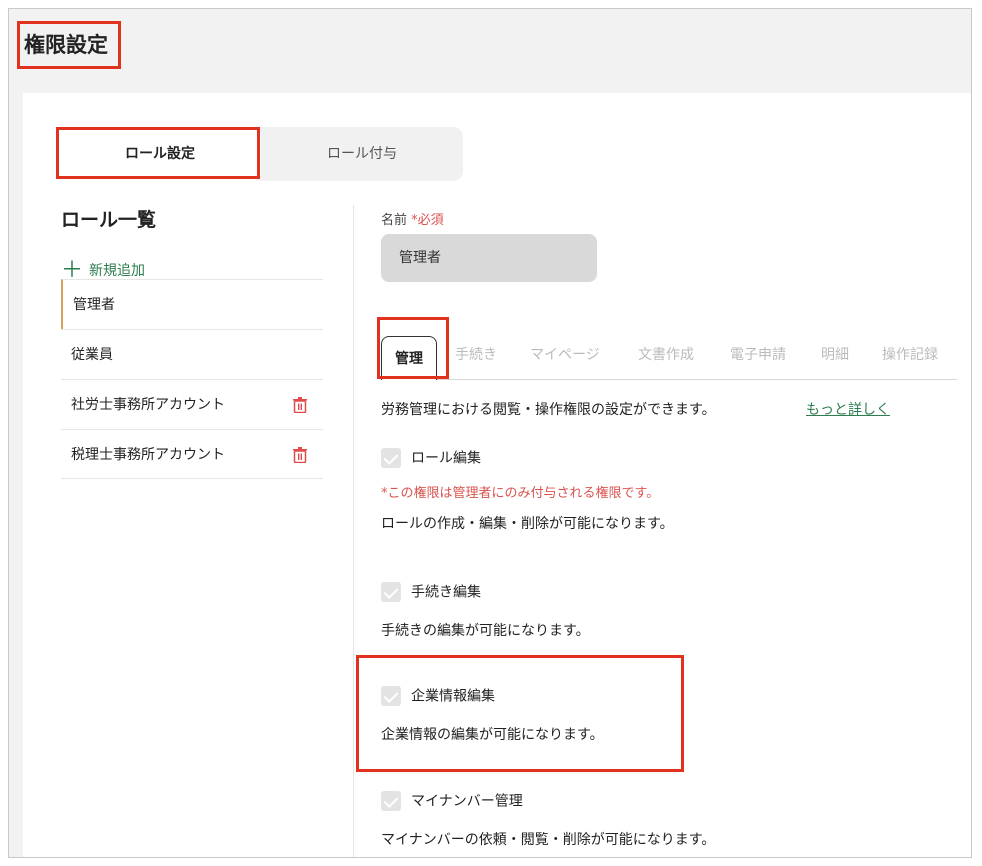 This screenshot has height=866, width=982. I want to click on role-item-label: 社労士事務所アカウント, so click(148, 405).